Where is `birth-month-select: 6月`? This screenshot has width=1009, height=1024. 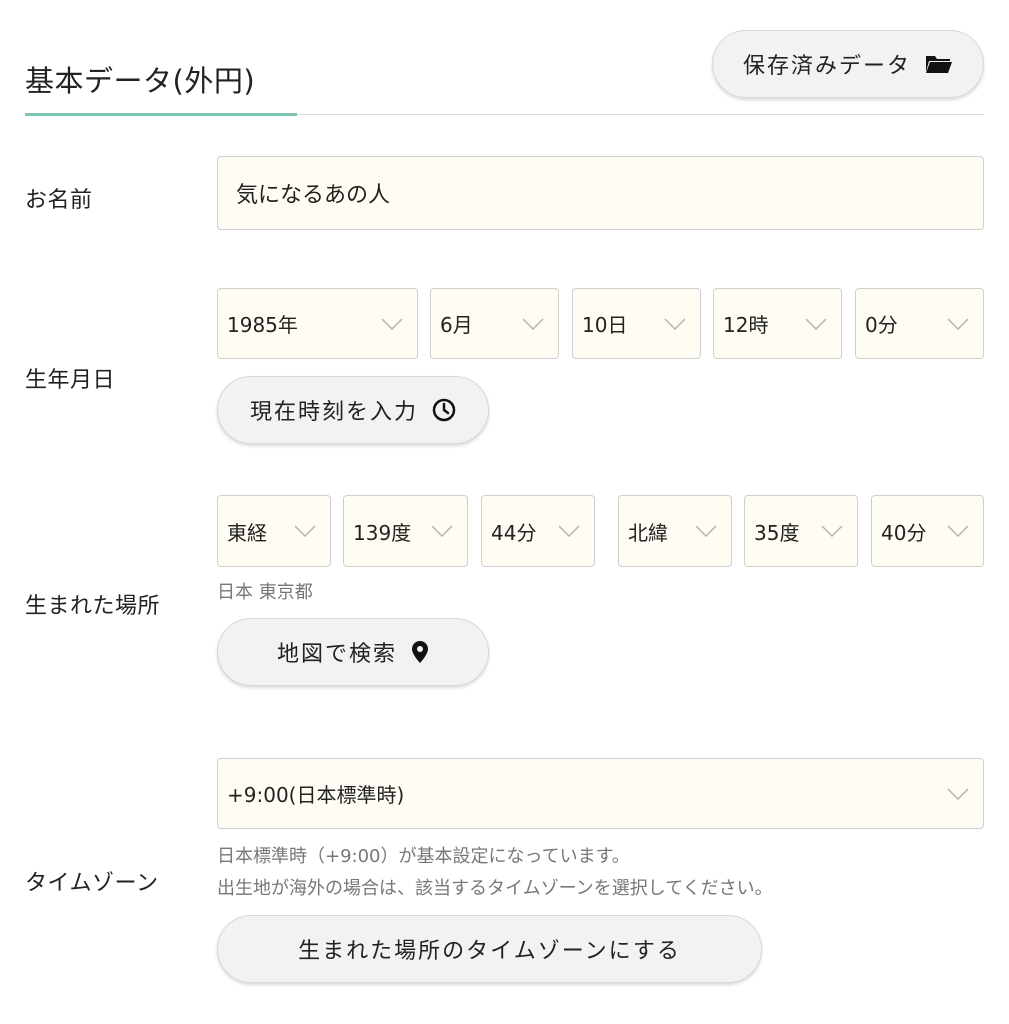 birth-month-select: 6月 is located at coordinates (494, 323).